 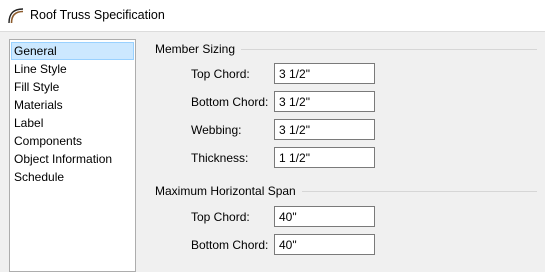 I want to click on span-bottom-chord-input, so click(x=324, y=244).